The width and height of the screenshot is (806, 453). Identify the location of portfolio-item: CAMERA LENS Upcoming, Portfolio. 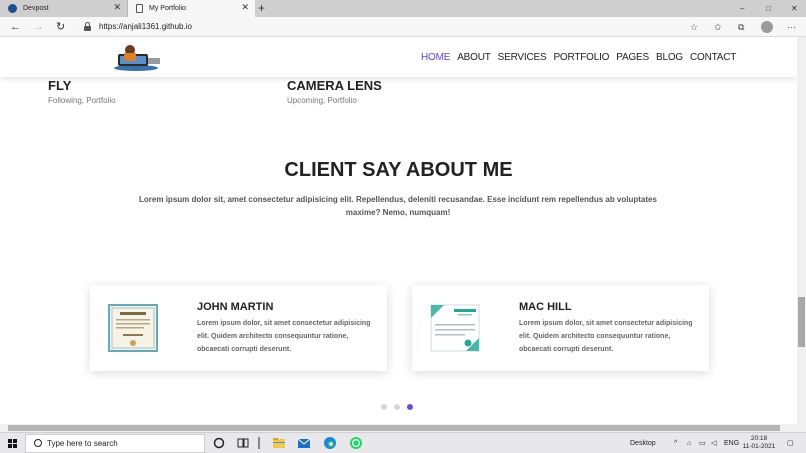
(334, 91).